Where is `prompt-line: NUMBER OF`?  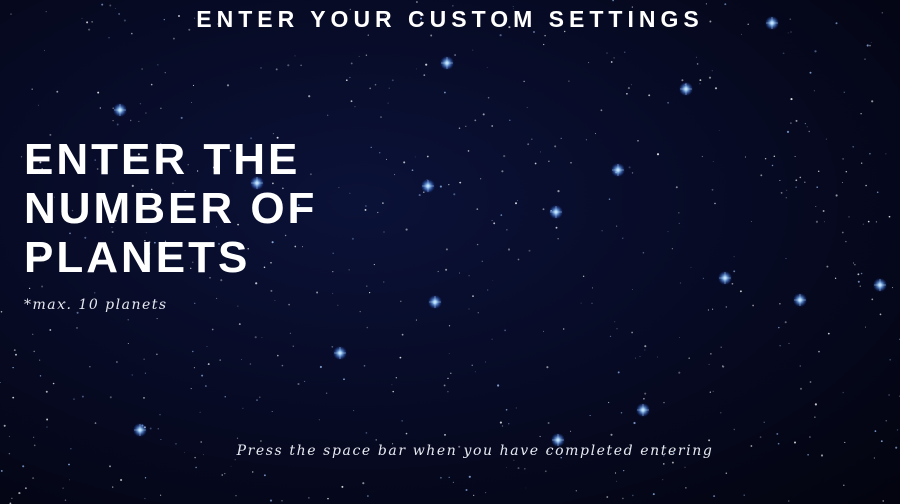 prompt-line: NUMBER OF is located at coordinates (171, 208).